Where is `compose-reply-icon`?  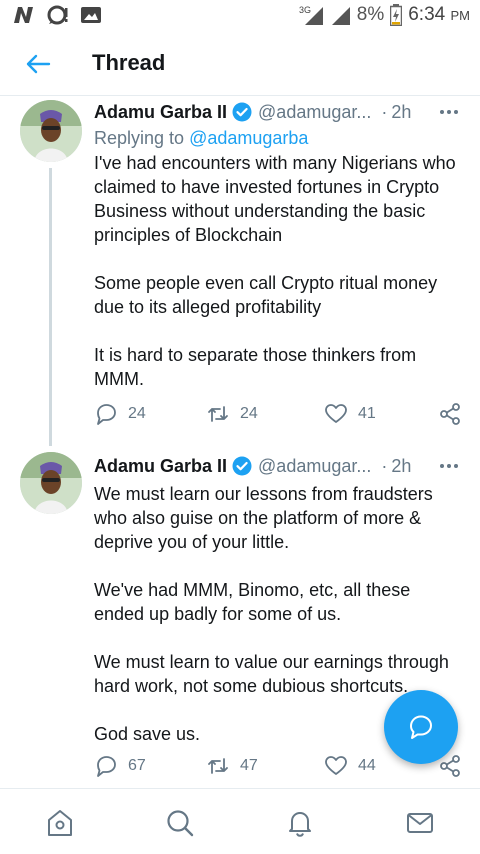 compose-reply-icon is located at coordinates (421, 727).